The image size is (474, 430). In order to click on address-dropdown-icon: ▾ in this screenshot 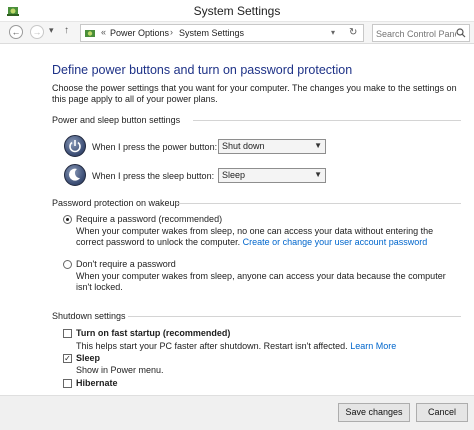, I will do `click(333, 32)`.